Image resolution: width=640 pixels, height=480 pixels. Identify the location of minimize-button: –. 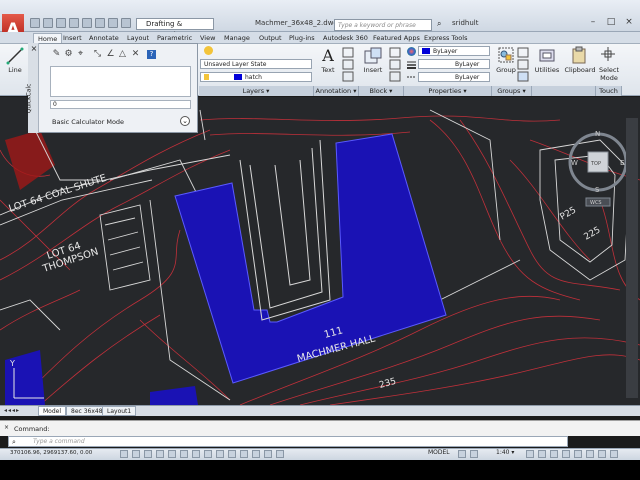
(593, 22).